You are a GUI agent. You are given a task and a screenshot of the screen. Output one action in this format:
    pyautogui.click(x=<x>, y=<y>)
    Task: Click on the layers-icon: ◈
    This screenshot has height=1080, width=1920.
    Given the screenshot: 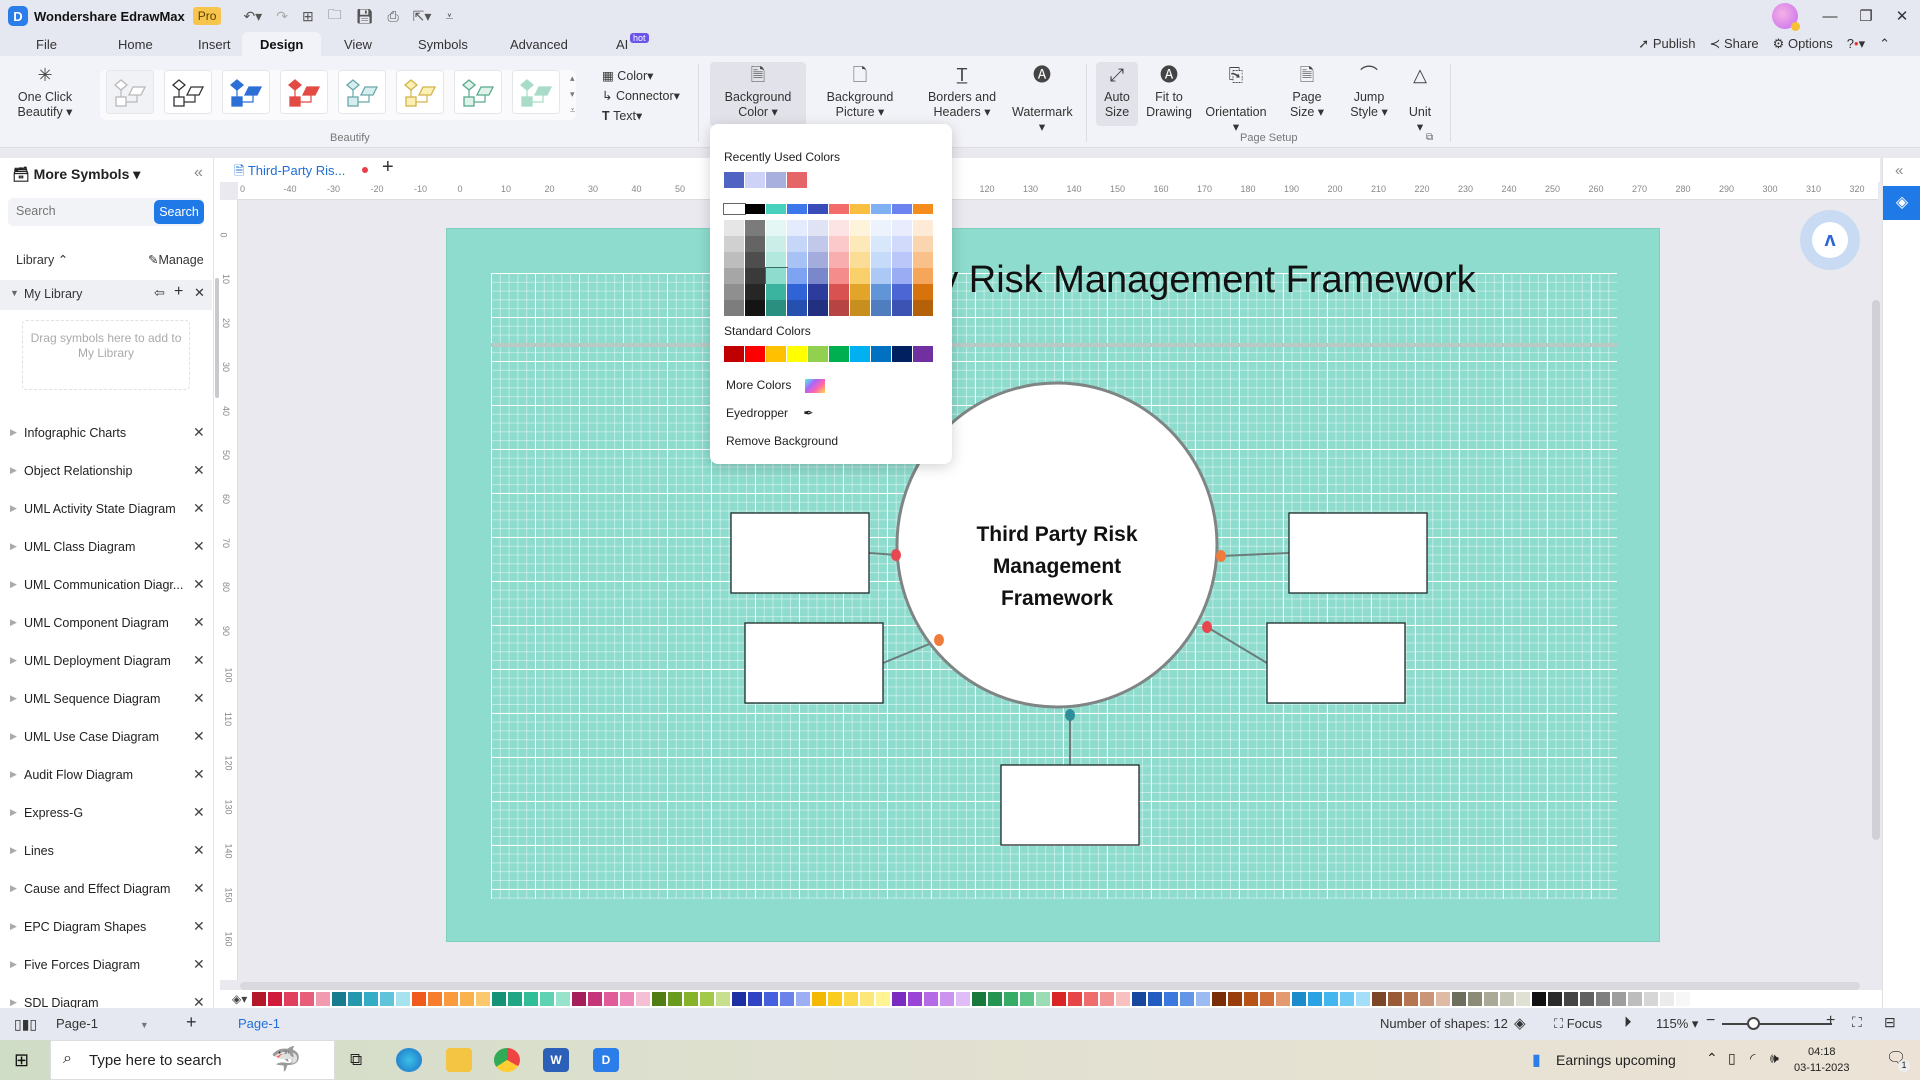 What is the action you would take?
    pyautogui.click(x=1520, y=1023)
    